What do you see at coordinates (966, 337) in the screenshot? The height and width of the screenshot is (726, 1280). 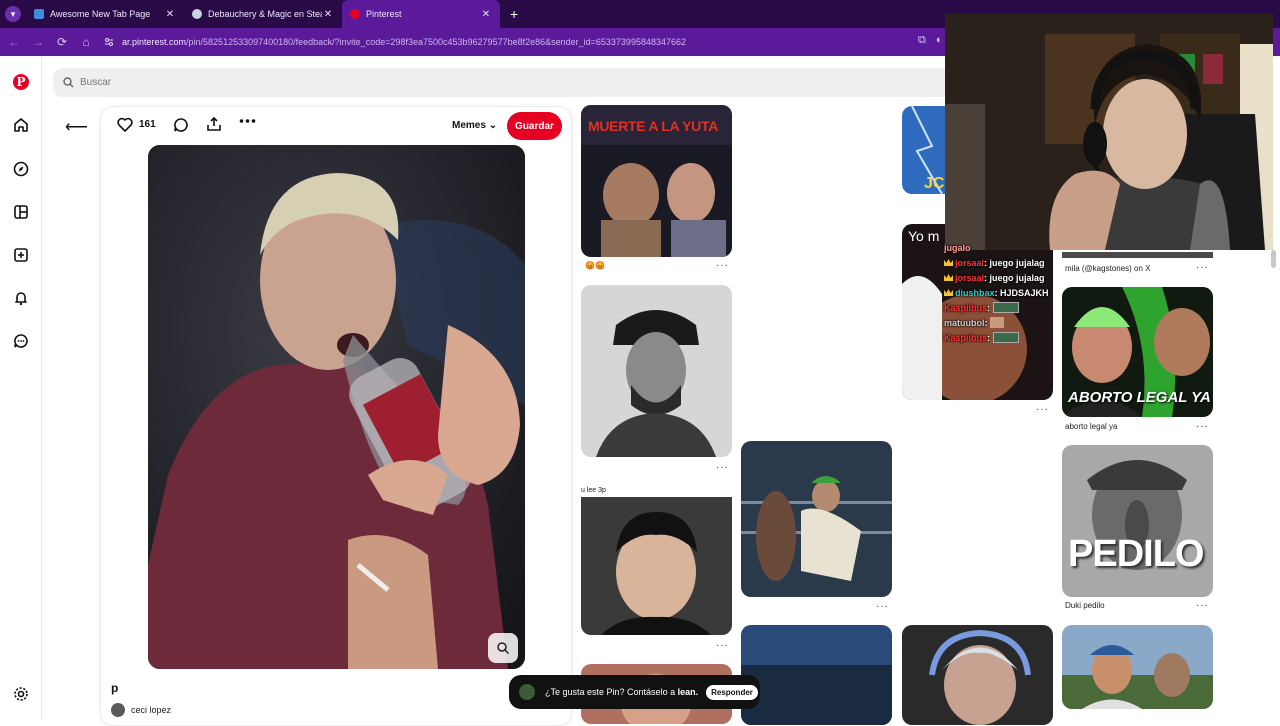 I see `chat-username: Kaspiibus` at bounding box center [966, 337].